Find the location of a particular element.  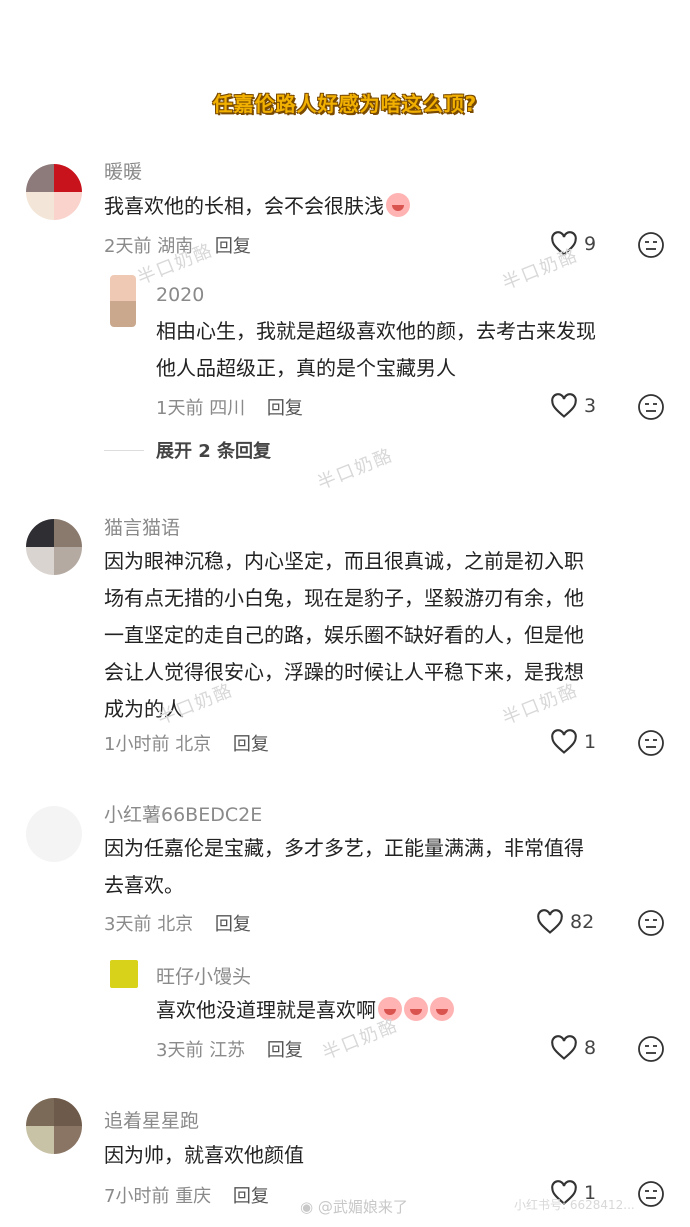

comment-meta: 3天前 北京 回复 is located at coordinates (177, 923).